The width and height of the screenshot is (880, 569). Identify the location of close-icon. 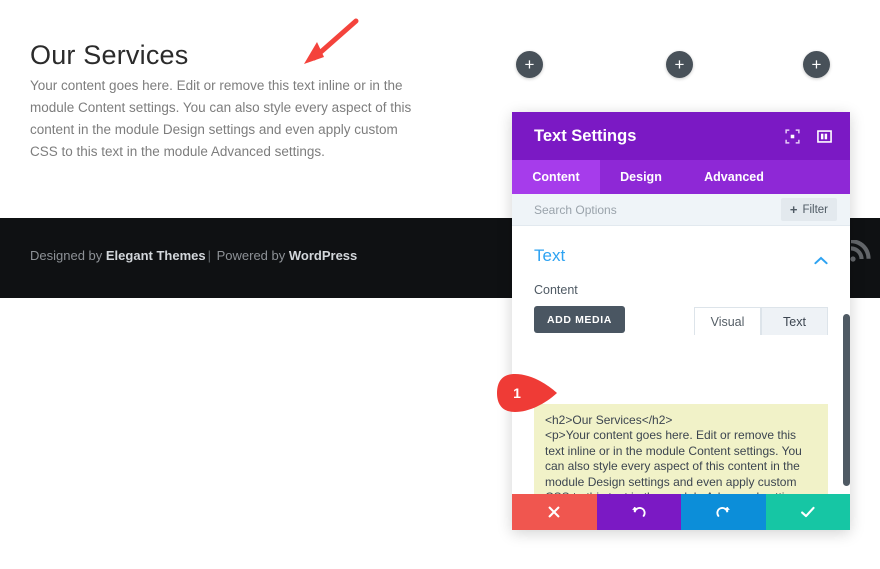
(554, 512).